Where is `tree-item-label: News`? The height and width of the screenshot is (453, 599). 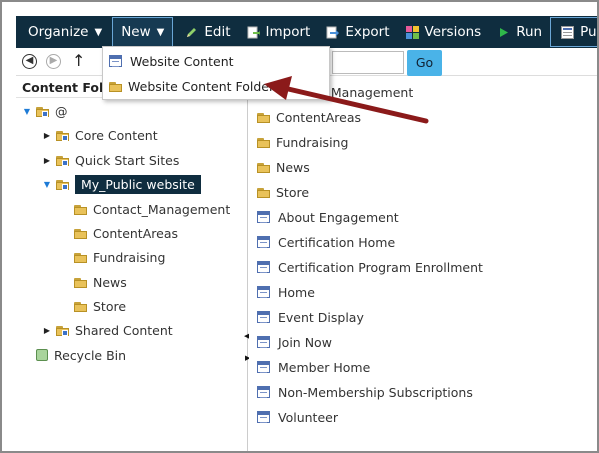 tree-item-label: News is located at coordinates (110, 282).